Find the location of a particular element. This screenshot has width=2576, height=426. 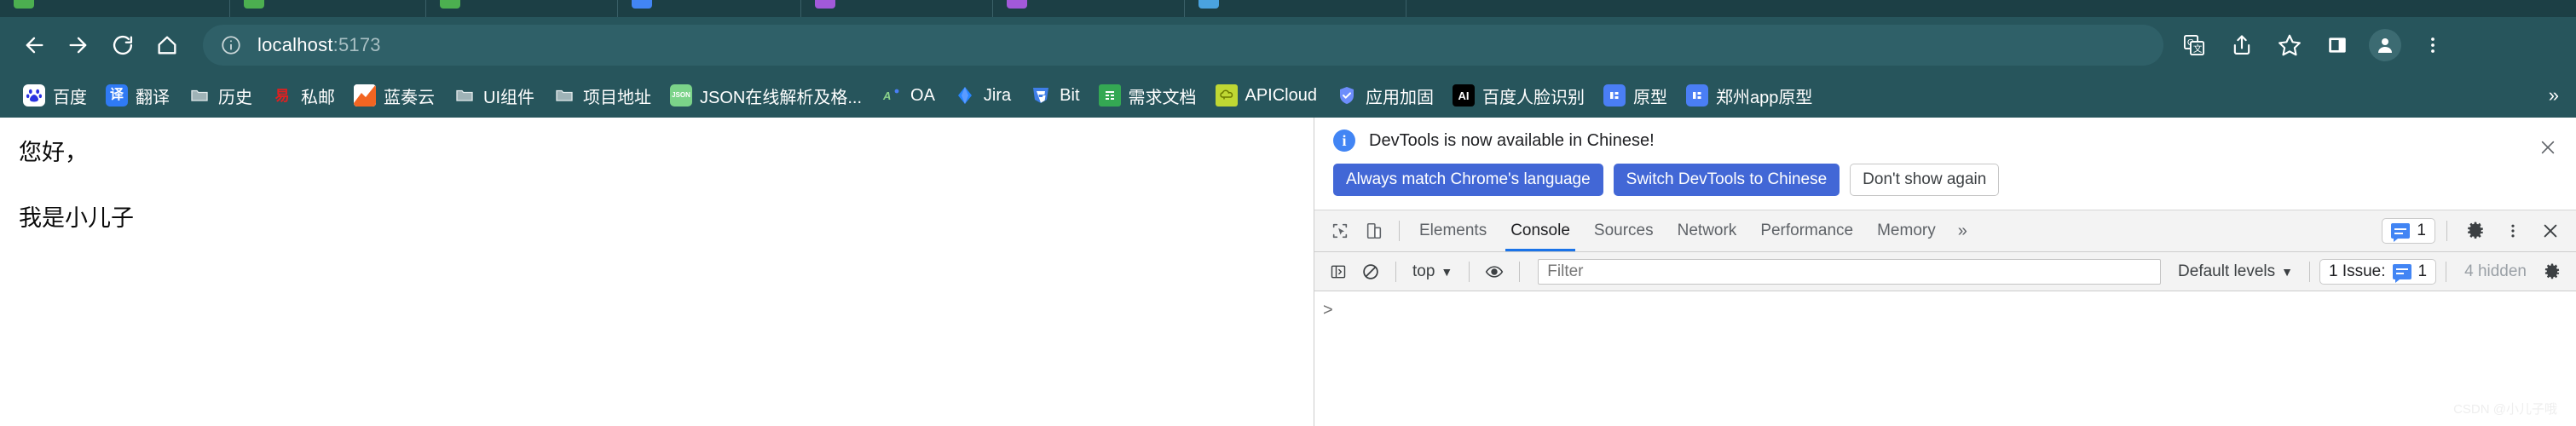

bookmark-translate: 译 翻译 is located at coordinates (137, 95).